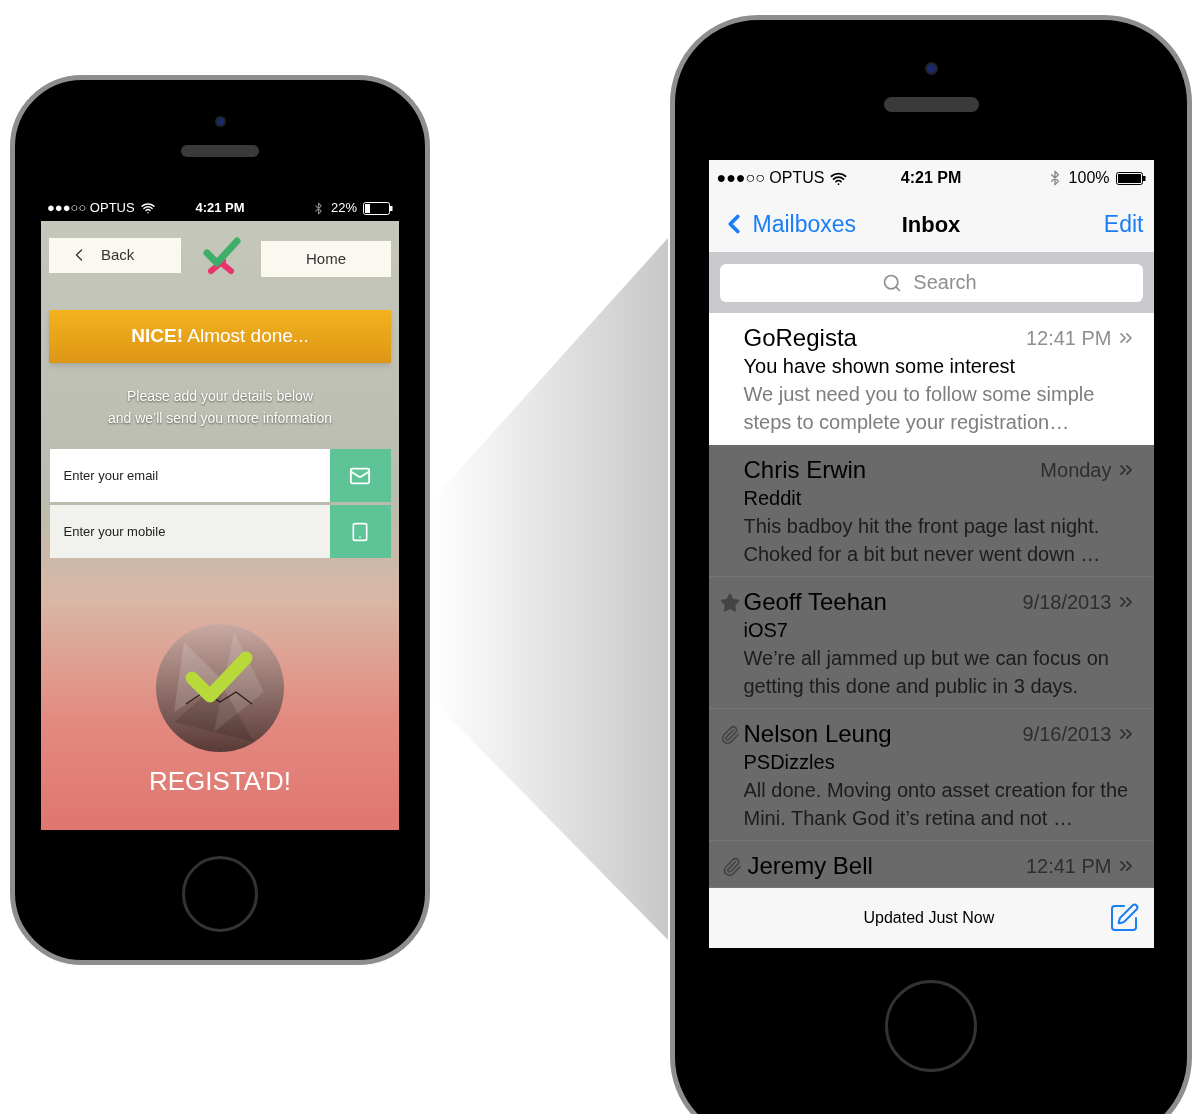  What do you see at coordinates (926, 673) in the screenshot?
I see `message-preview: We’re all jammed up but we can focus on getting this done and public in 3 days.` at bounding box center [926, 673].